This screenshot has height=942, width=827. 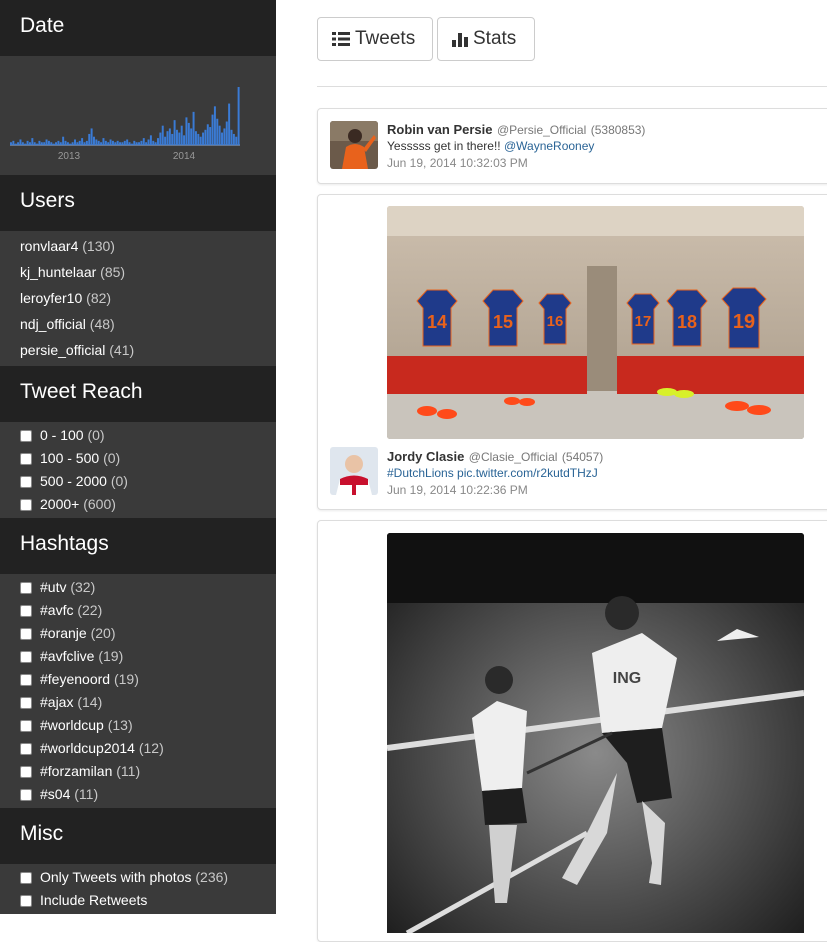 What do you see at coordinates (495, 38) in the screenshot?
I see `stats-button-label: Stats` at bounding box center [495, 38].